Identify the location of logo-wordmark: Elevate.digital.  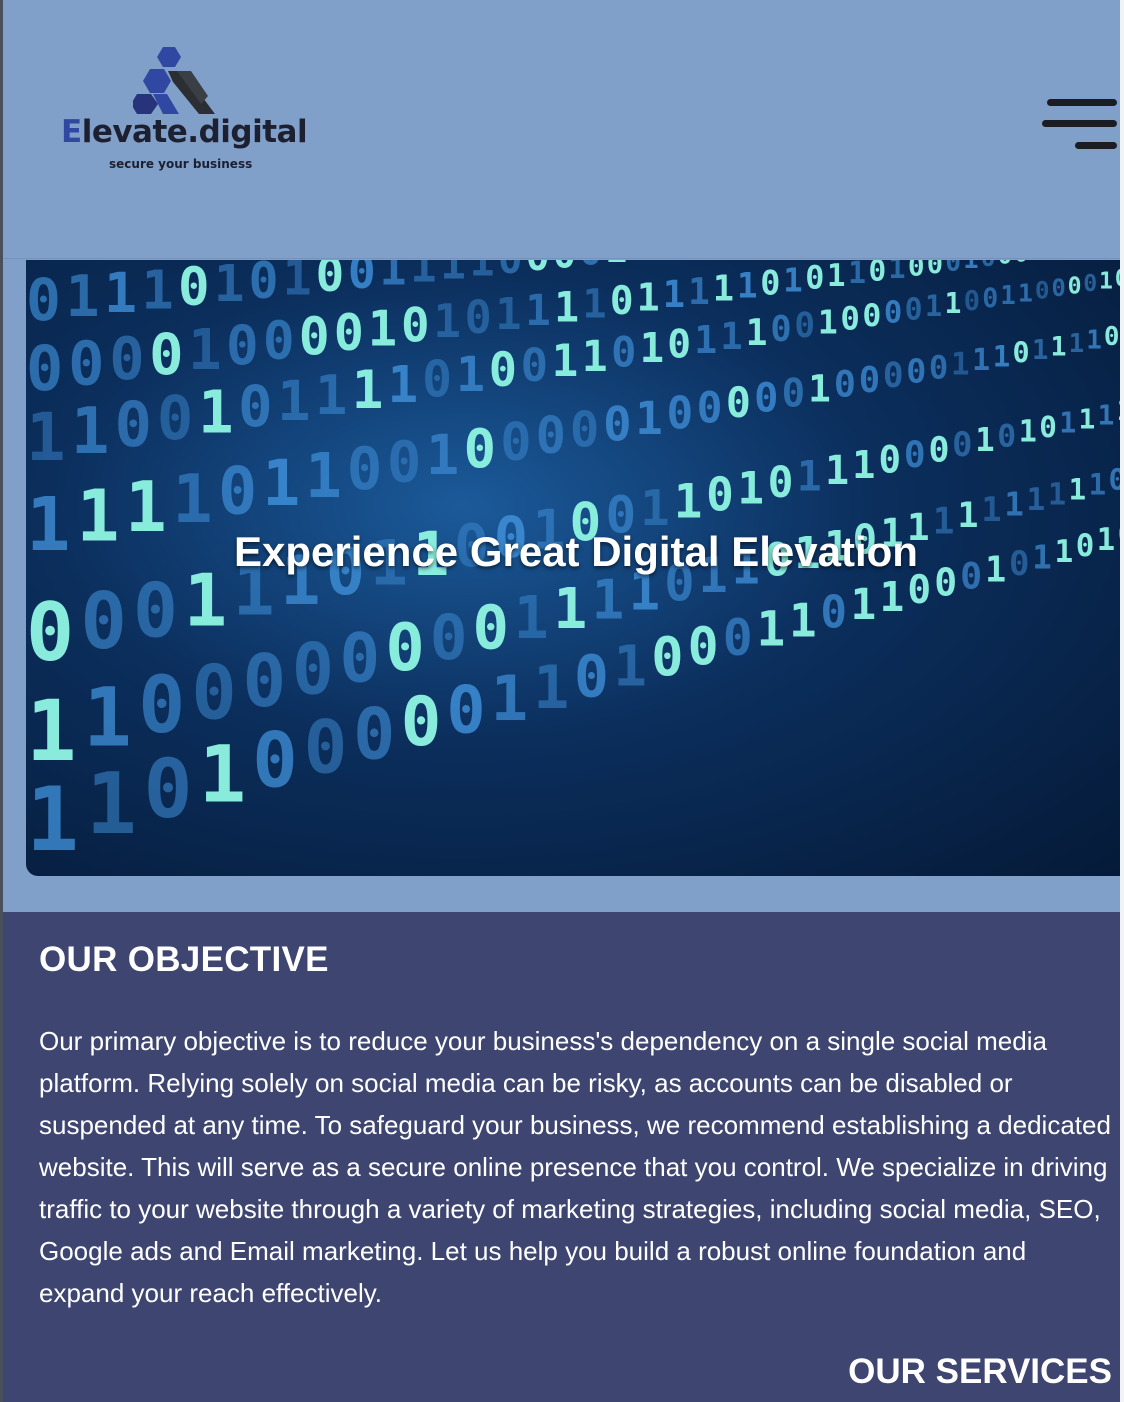
(184, 132).